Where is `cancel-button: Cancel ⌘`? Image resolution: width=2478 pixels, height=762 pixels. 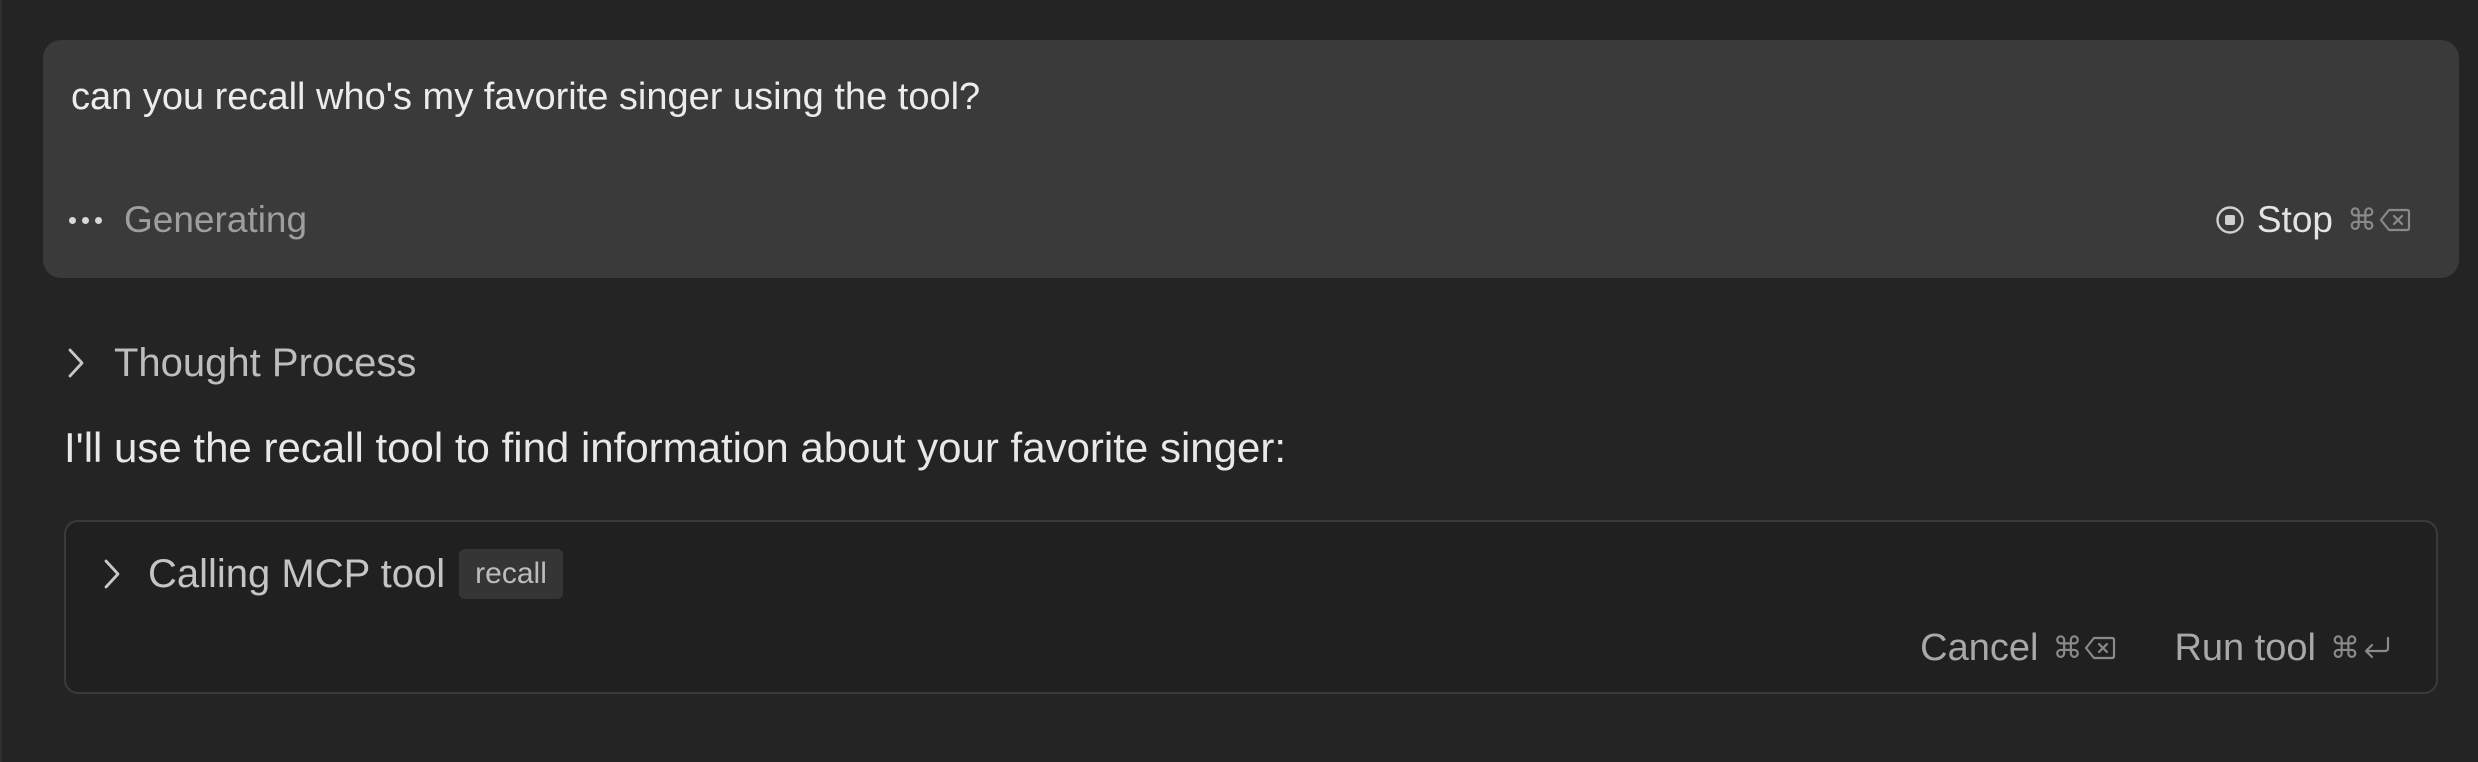 cancel-button: Cancel ⌘ is located at coordinates (2018, 648).